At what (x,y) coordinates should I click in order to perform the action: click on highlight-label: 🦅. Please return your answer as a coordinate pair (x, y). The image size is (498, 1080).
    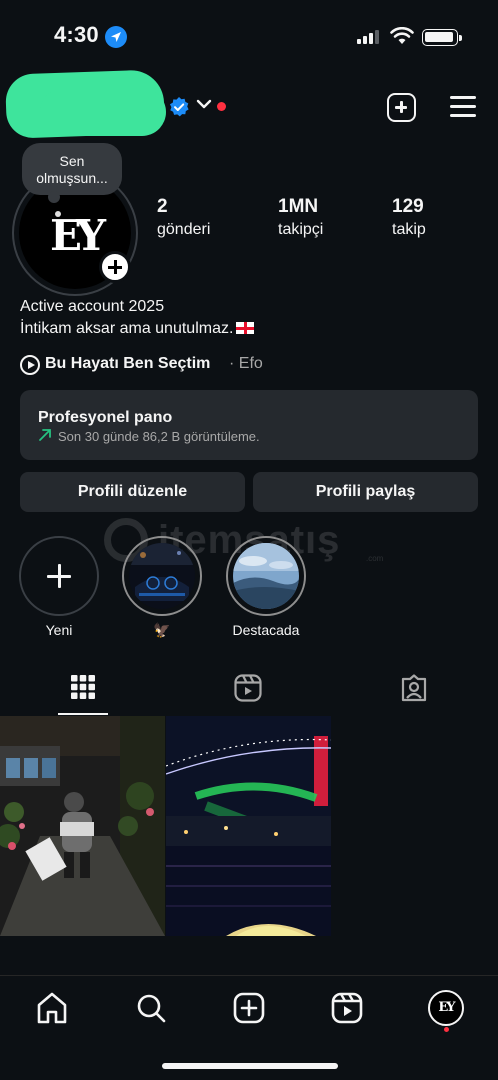
    Looking at the image, I should click on (162, 630).